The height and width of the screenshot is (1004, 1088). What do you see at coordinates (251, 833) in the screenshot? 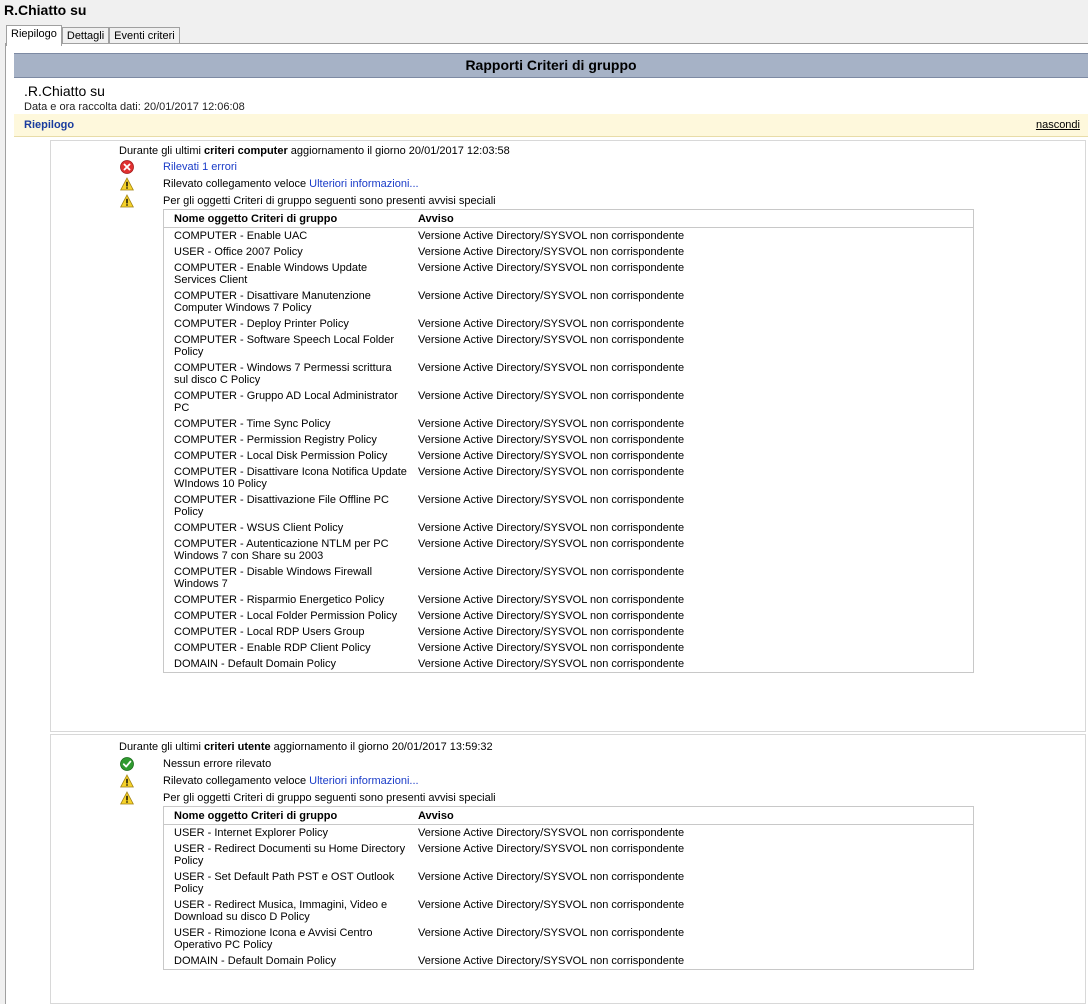
I see `gpo-name-cell: USER - Internet Explorer Policy` at bounding box center [251, 833].